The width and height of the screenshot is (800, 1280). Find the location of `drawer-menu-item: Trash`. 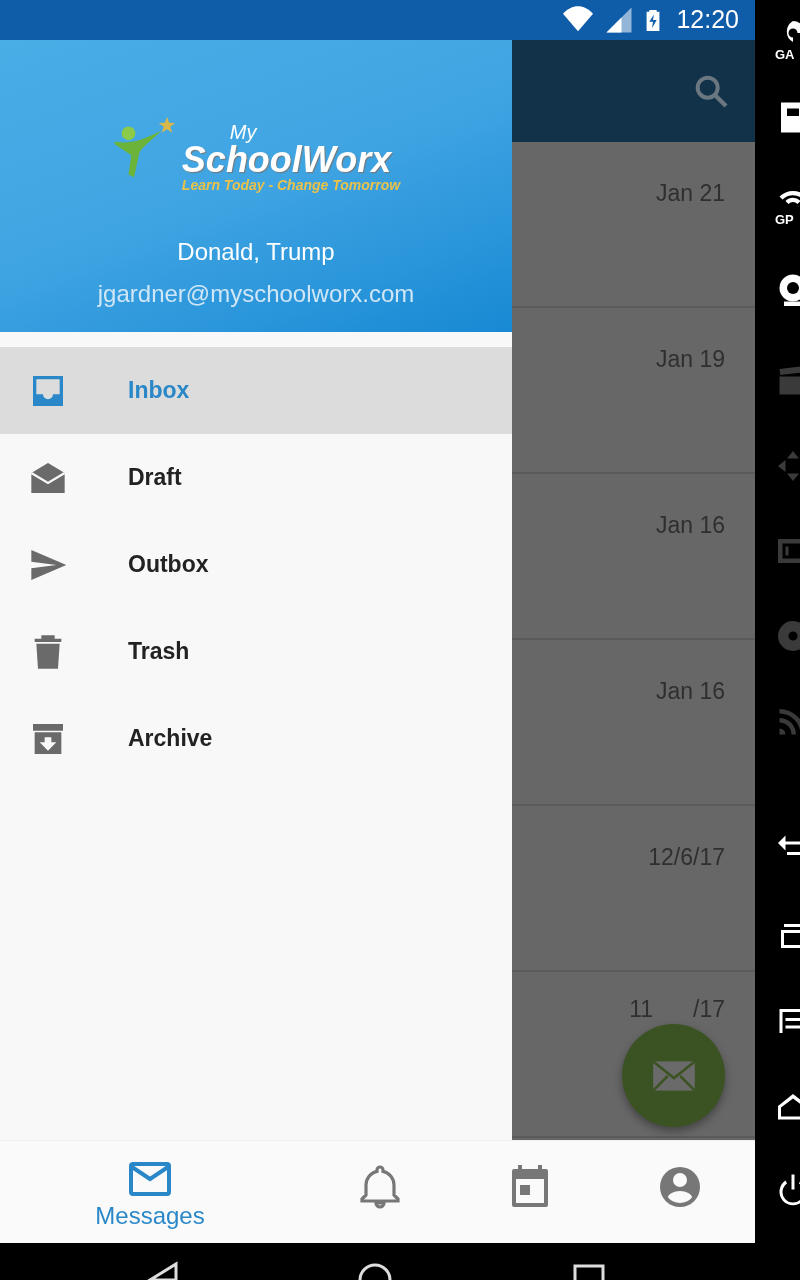

drawer-menu-item: Trash is located at coordinates (256, 651).